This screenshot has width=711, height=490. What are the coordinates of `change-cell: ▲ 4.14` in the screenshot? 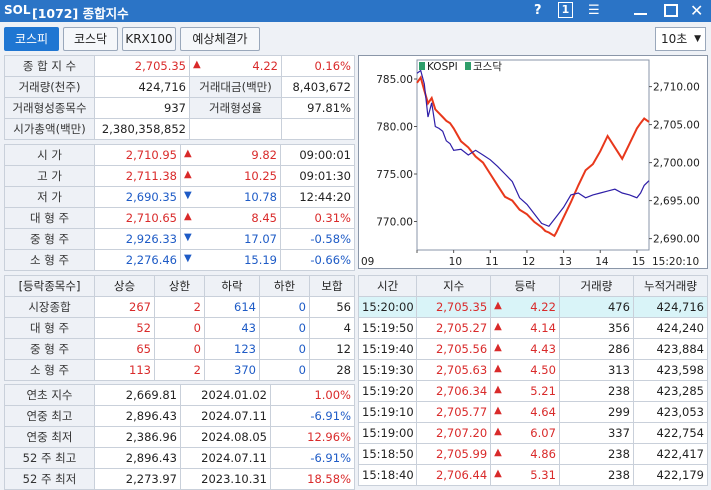 It's located at (525, 328).